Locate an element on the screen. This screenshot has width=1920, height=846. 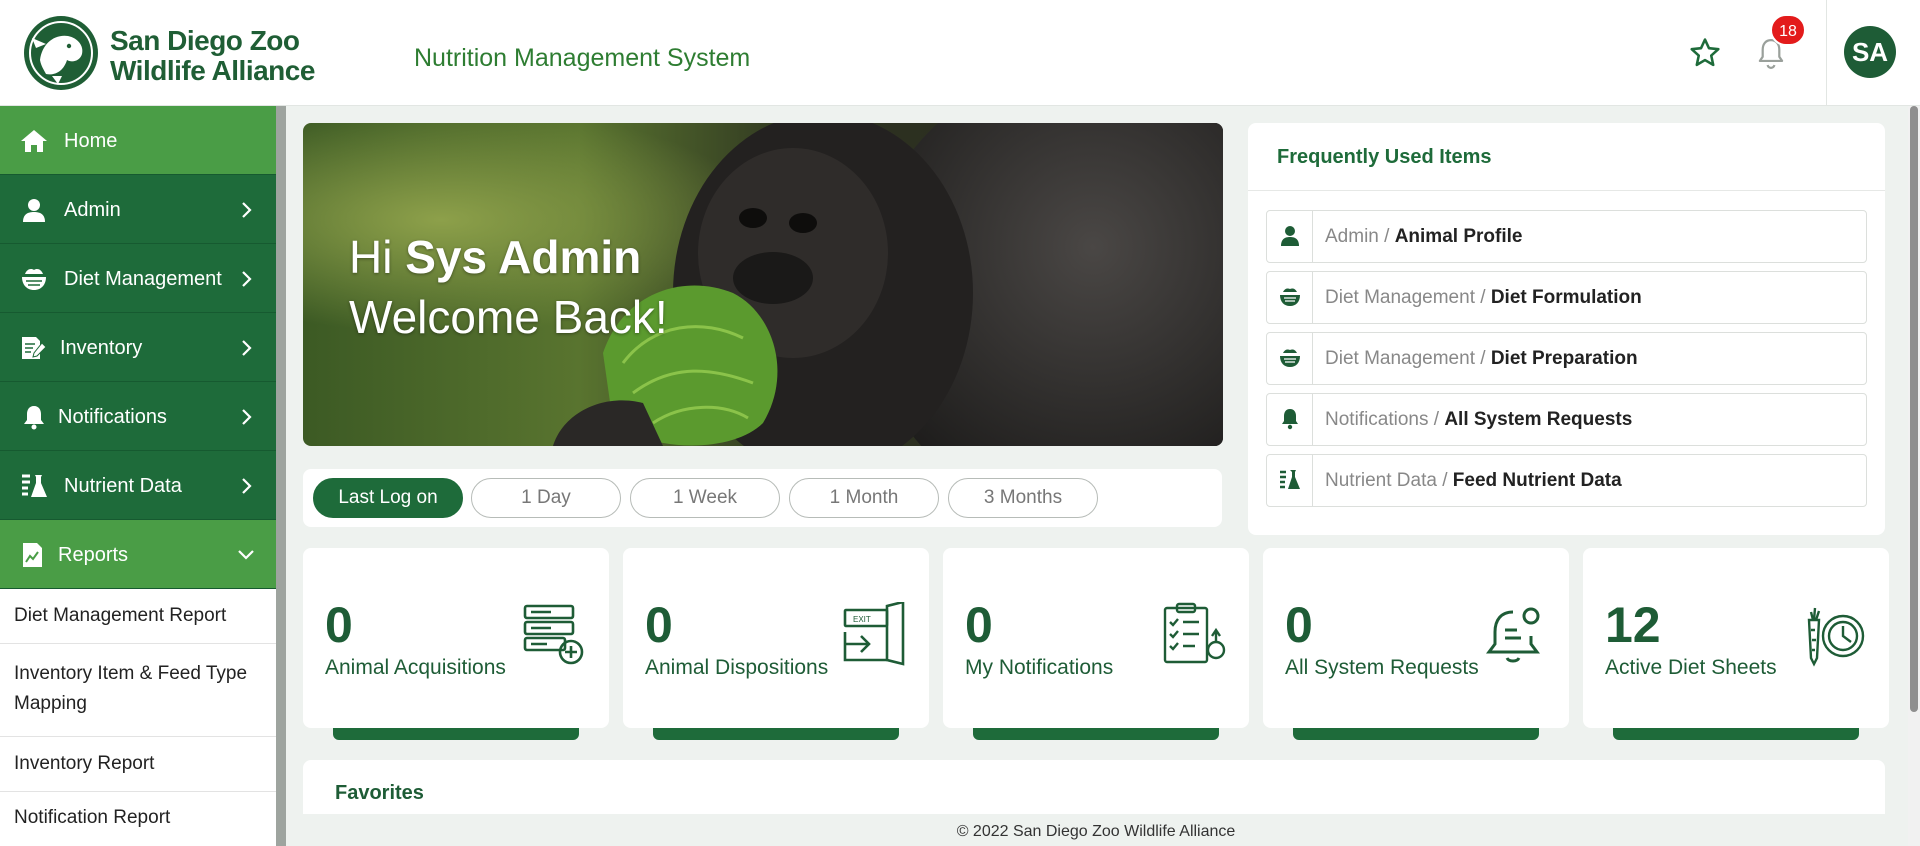
sidebar-item-label: Inventory is located at coordinates (101, 348).